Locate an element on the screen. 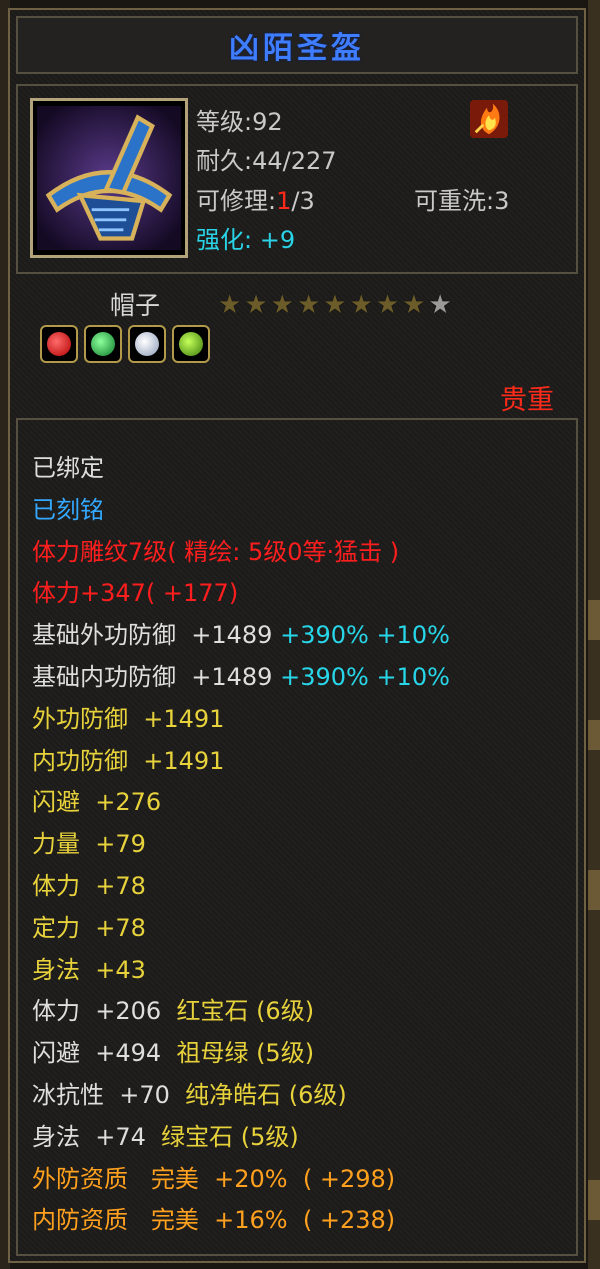 This screenshot has height=1269, width=600. base-ext-def-line: 基础外功防御 +1489 +390% +10% is located at coordinates (300, 636).